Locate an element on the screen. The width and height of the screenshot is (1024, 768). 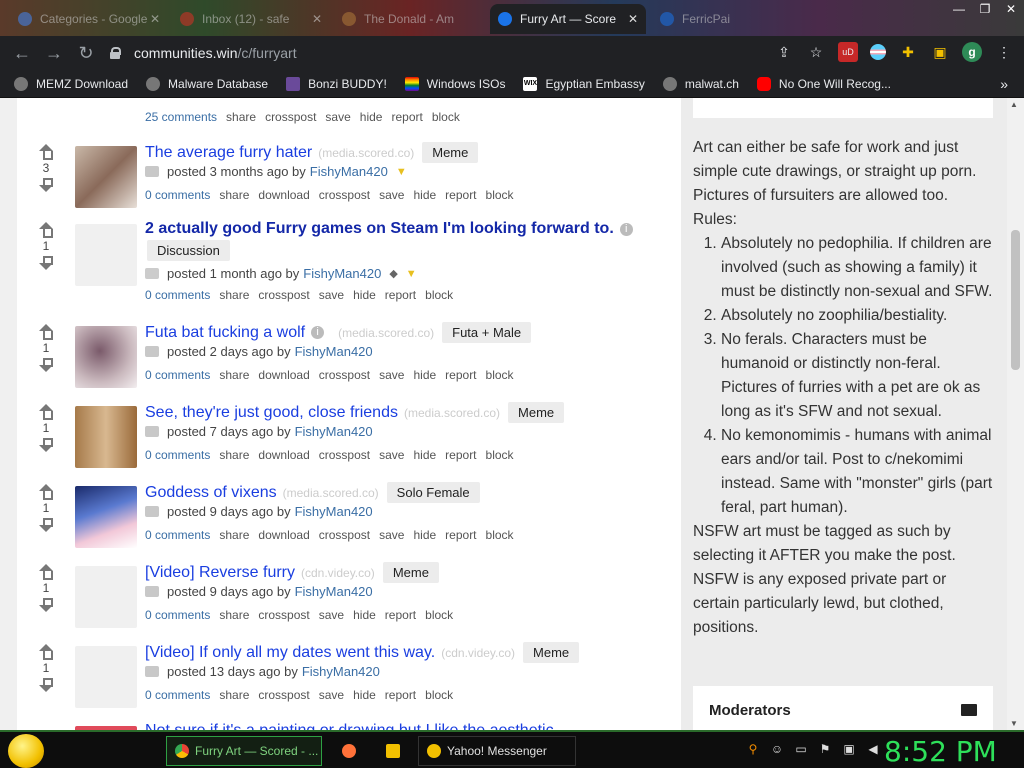
scrollbar-thumb is located at coordinates (1015, 300).